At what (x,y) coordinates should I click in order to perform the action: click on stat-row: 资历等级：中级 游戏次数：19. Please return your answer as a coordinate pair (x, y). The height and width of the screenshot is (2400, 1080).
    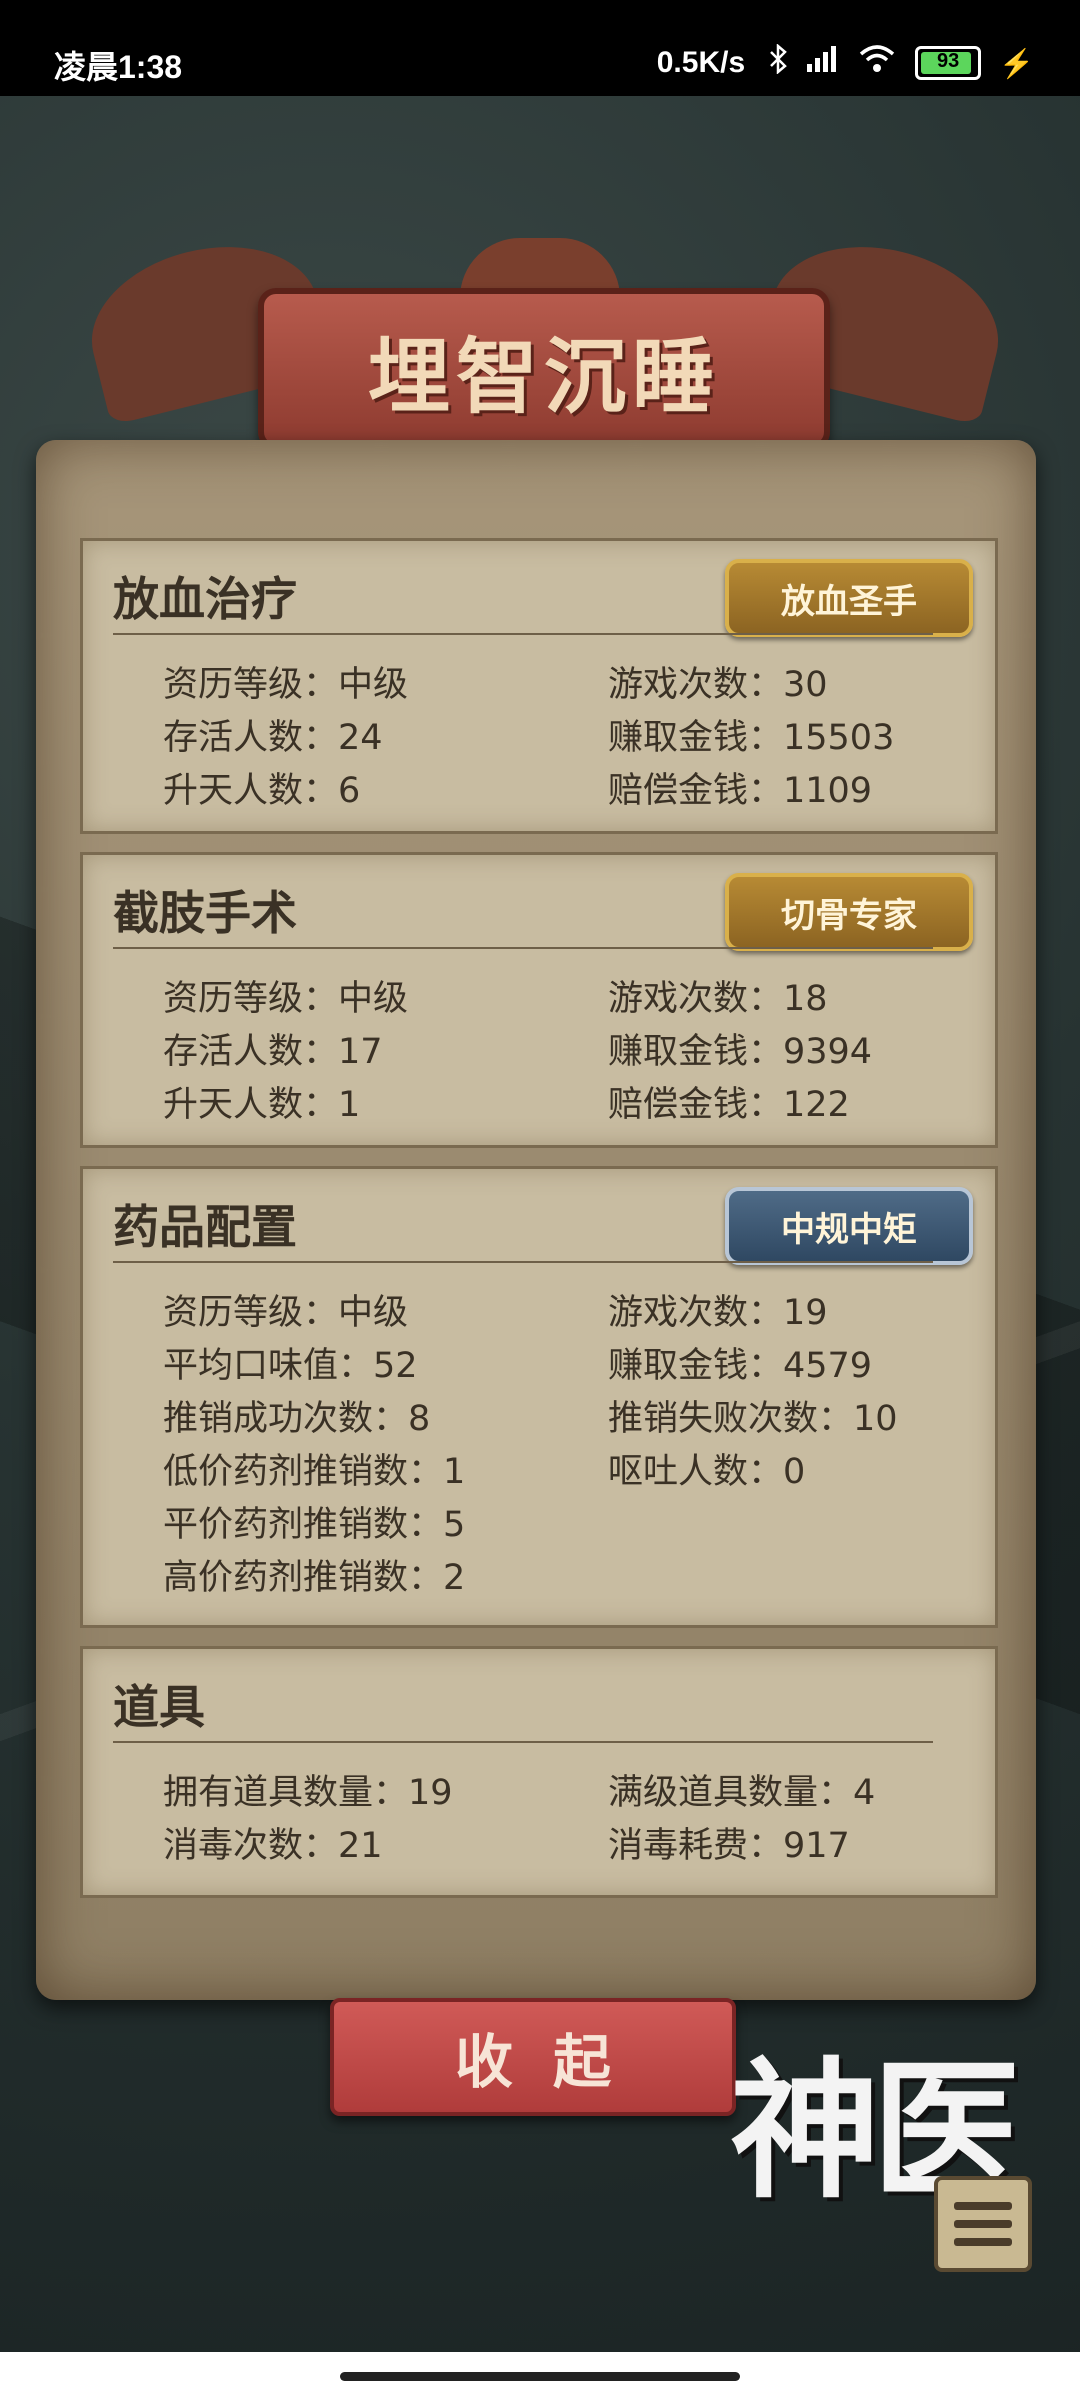
    Looking at the image, I should click on (563, 1309).